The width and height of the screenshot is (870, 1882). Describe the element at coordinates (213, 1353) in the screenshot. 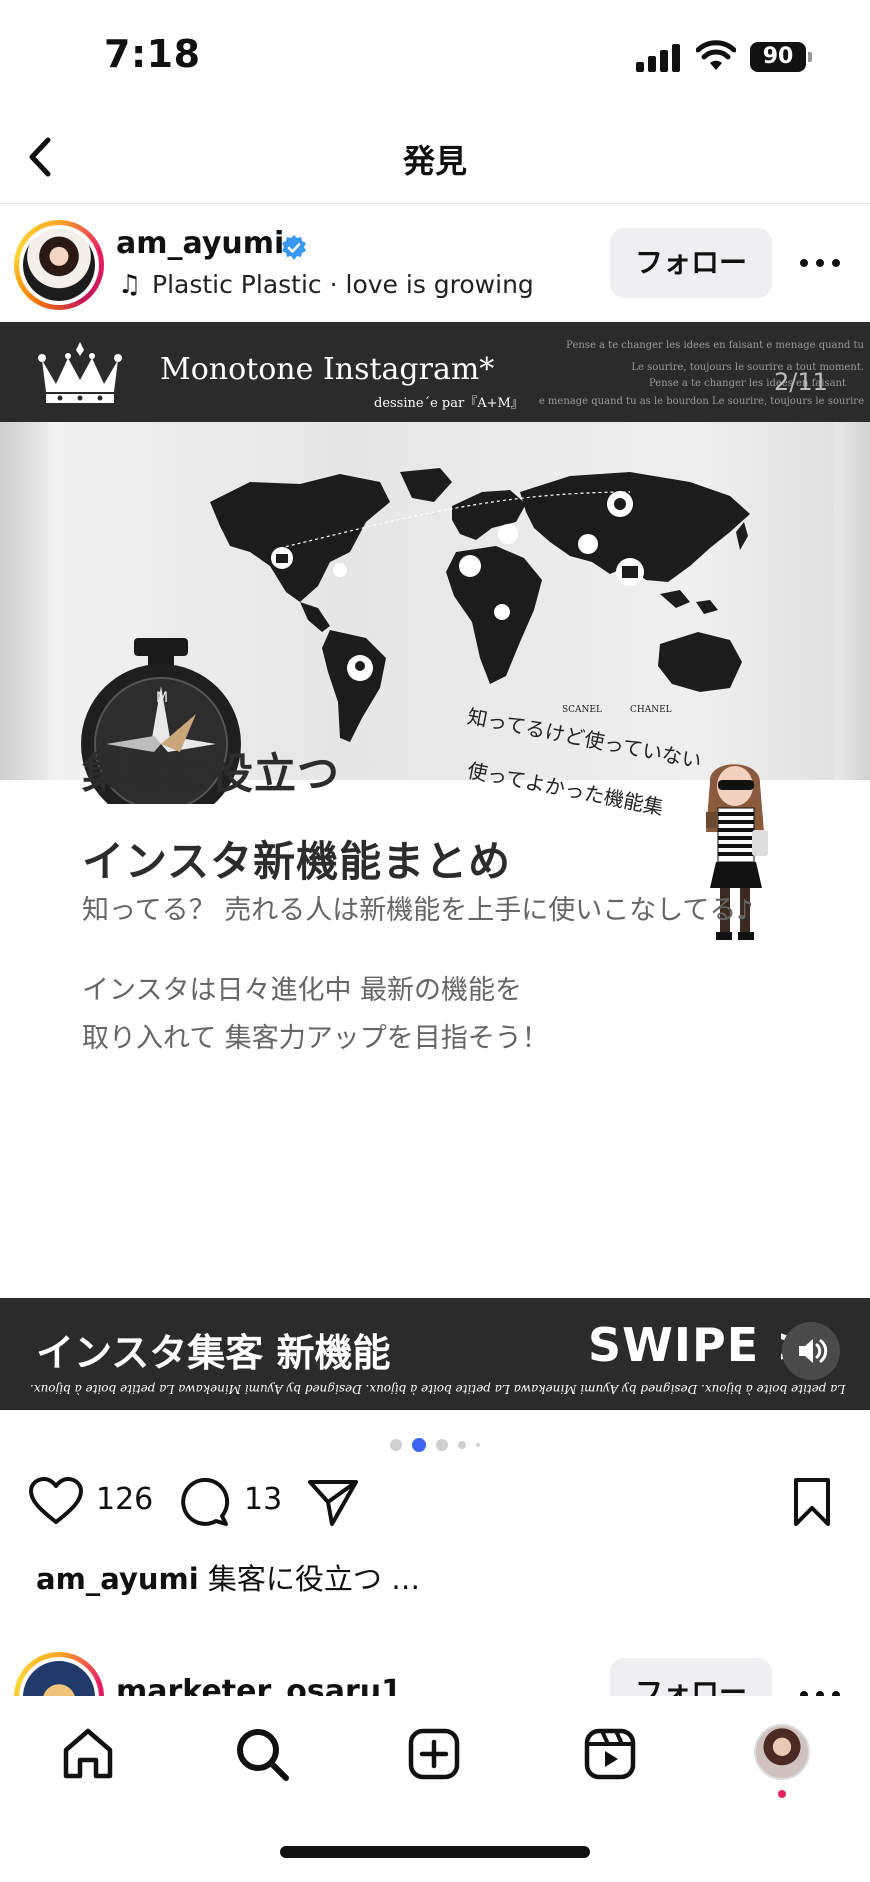

I see `promo-title: インスタ集客 新機能` at that location.